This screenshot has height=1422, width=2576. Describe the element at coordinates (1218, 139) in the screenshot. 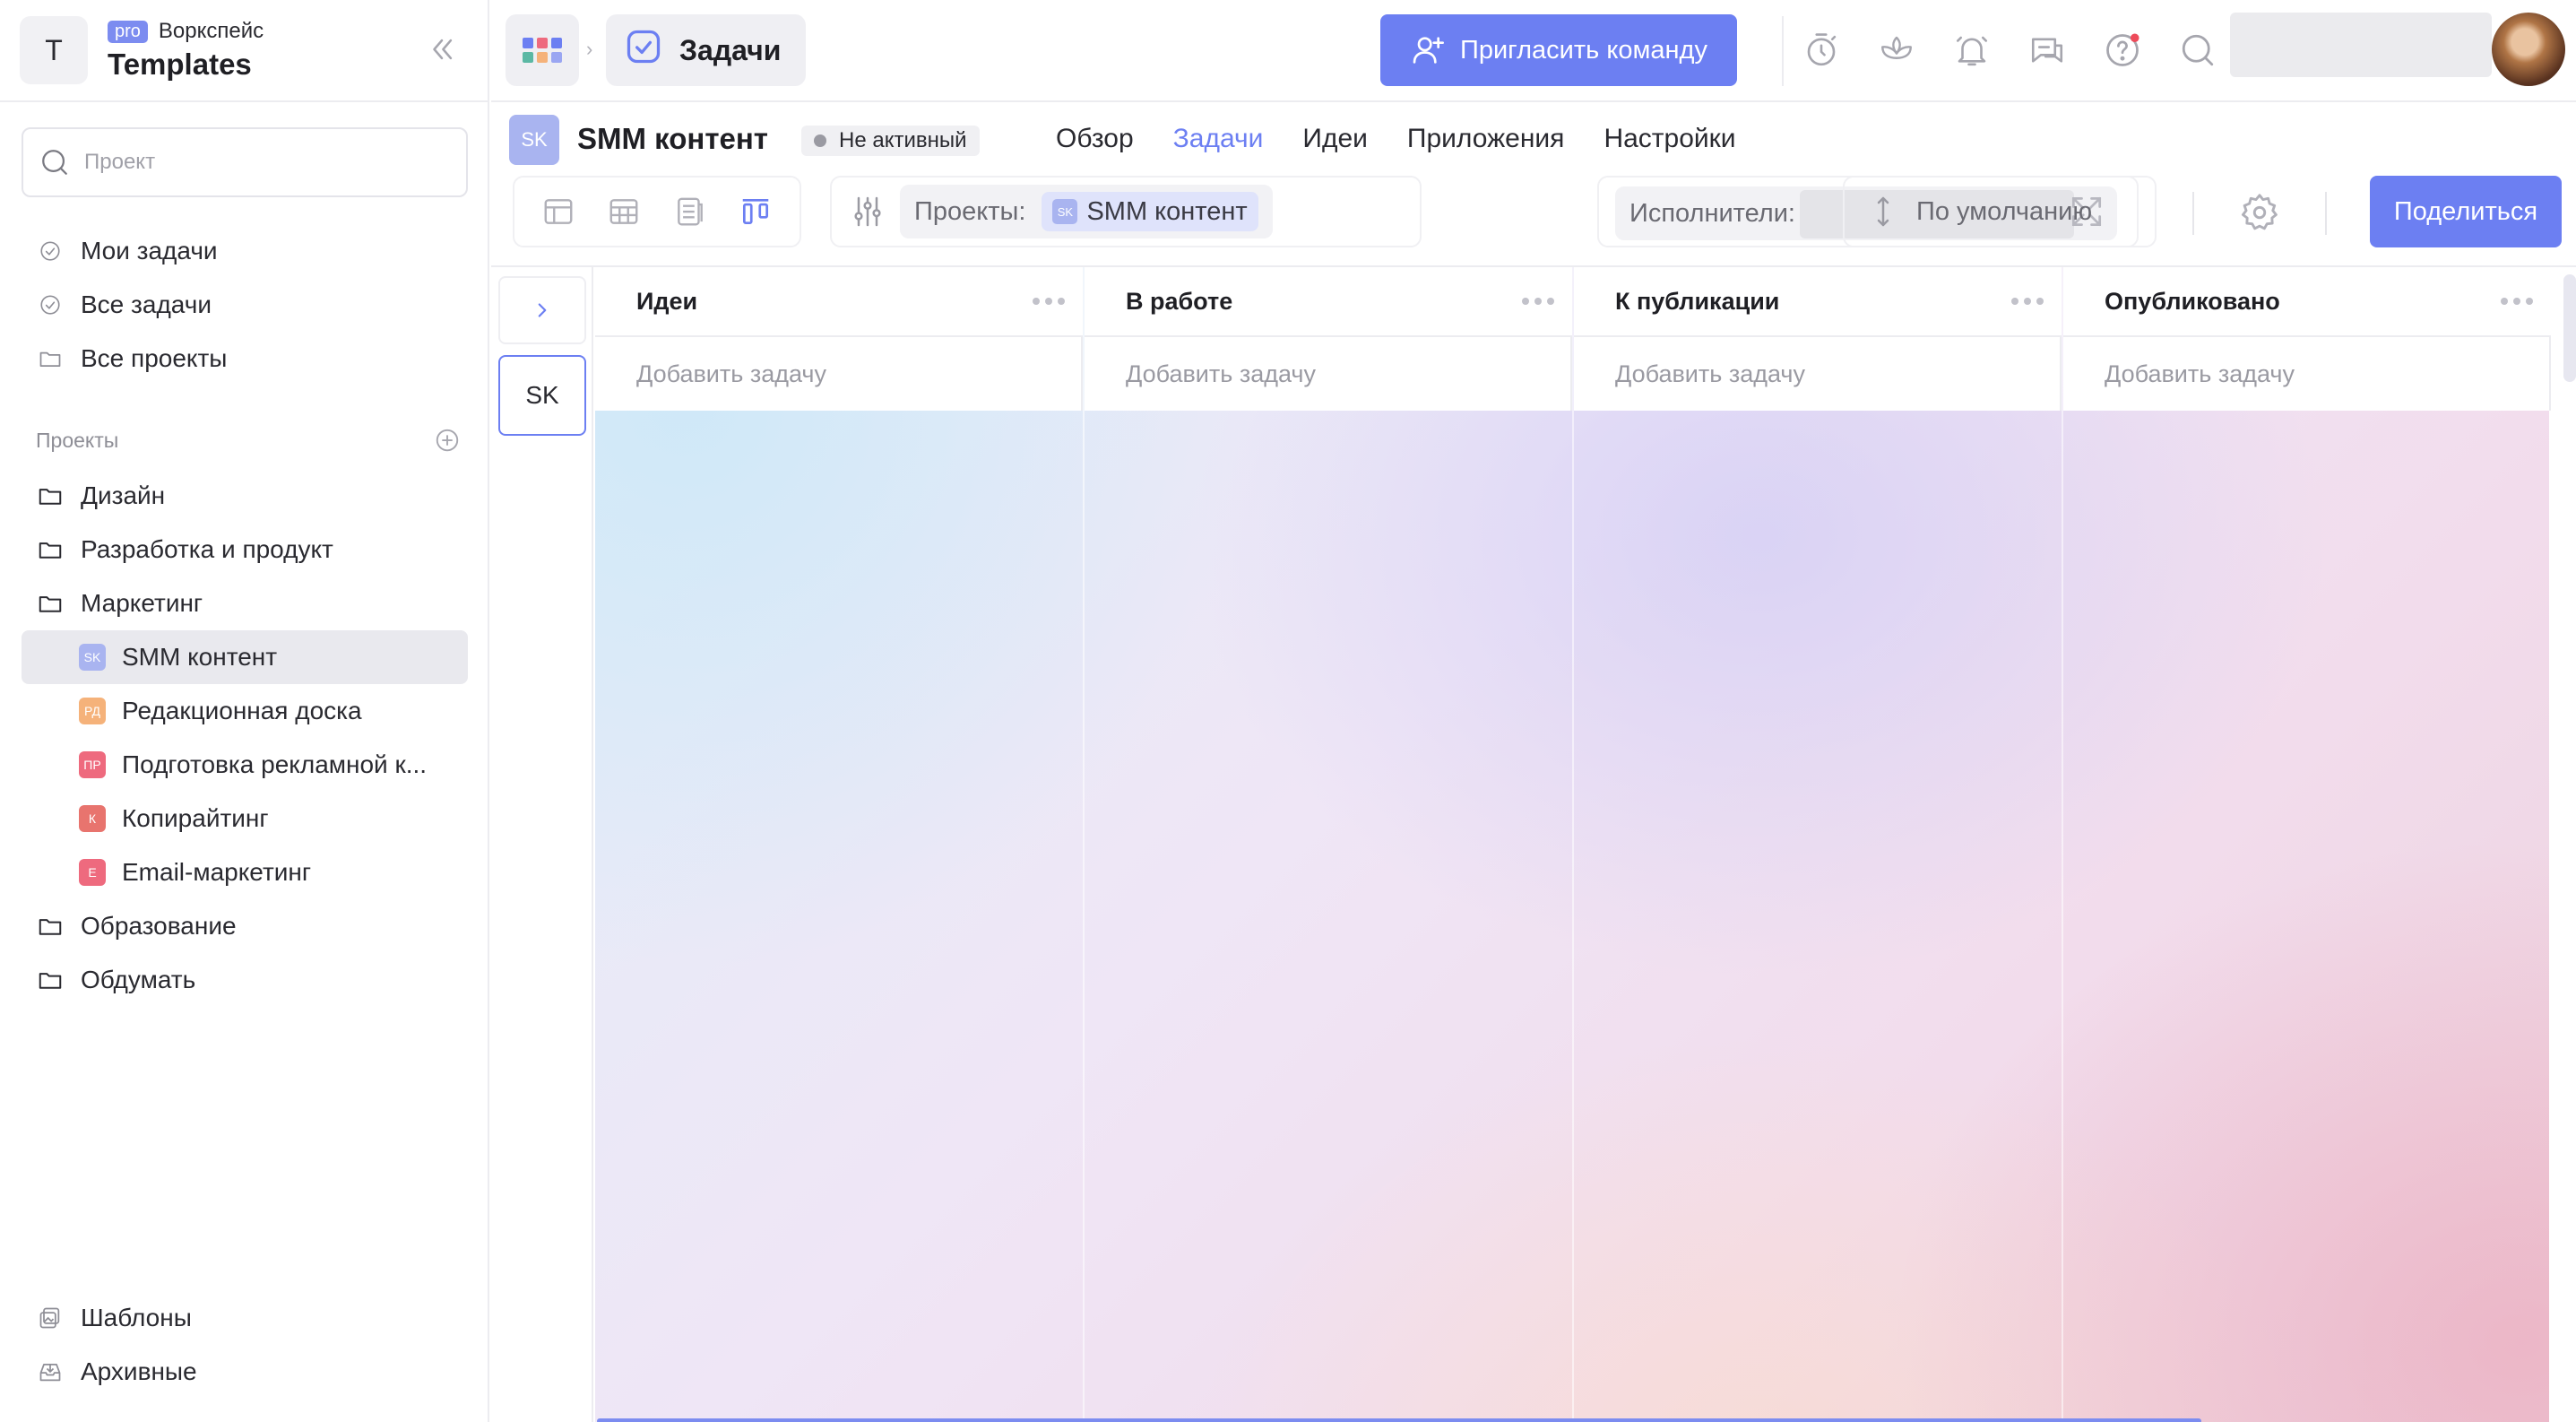

I see `tab-tasks: Задачи` at that location.